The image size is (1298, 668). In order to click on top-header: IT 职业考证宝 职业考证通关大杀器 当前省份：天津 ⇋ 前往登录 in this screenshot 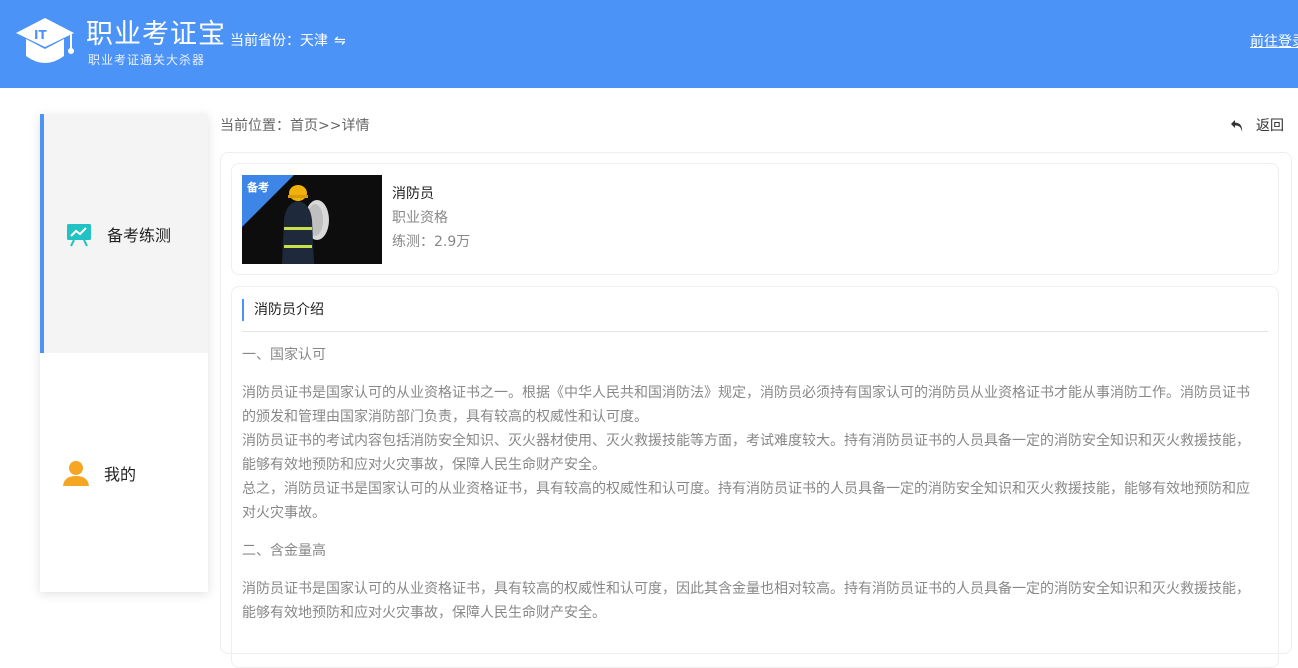, I will do `click(649, 44)`.